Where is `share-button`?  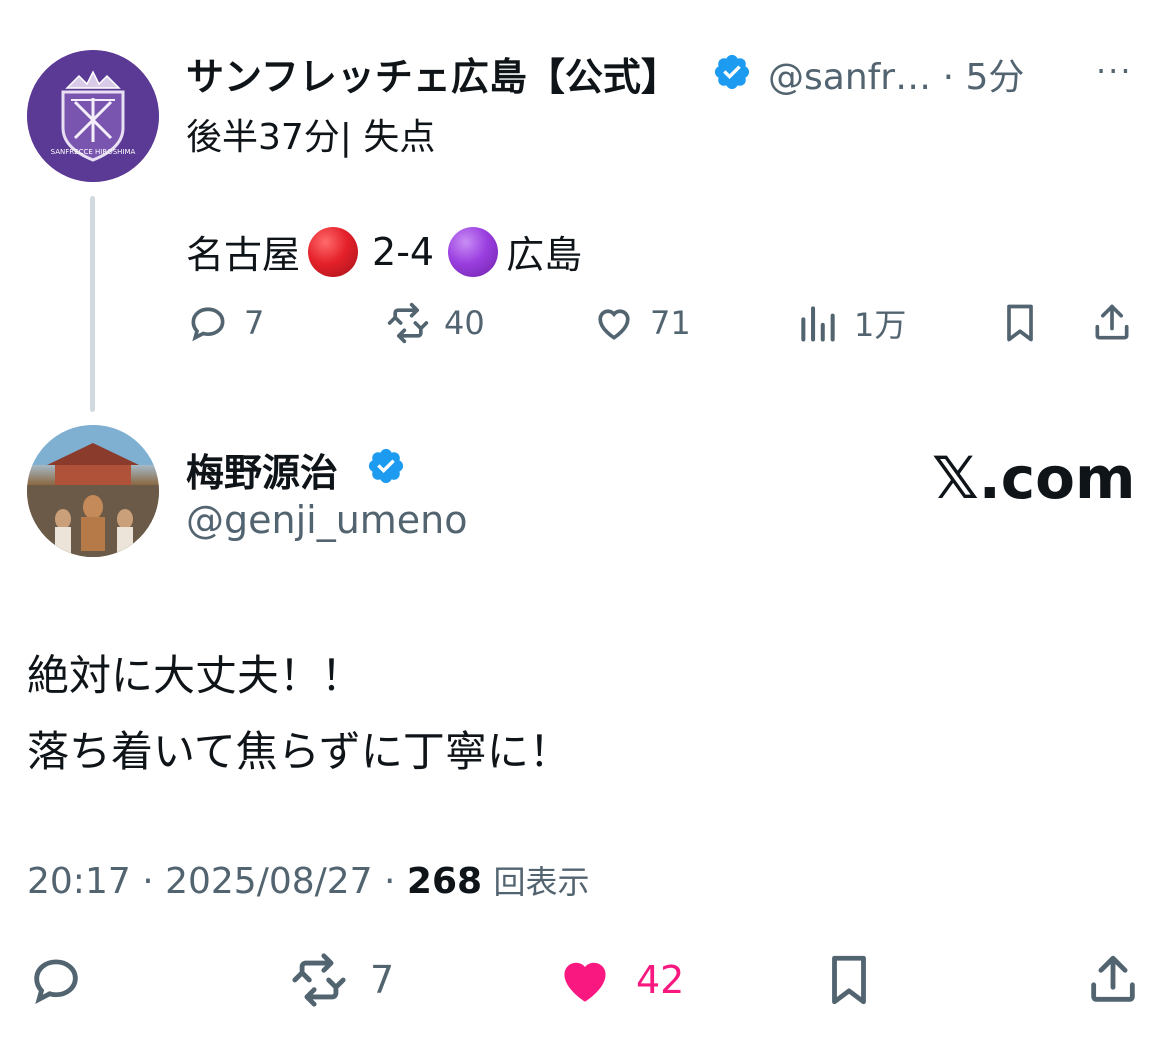
share-button is located at coordinates (1113, 980).